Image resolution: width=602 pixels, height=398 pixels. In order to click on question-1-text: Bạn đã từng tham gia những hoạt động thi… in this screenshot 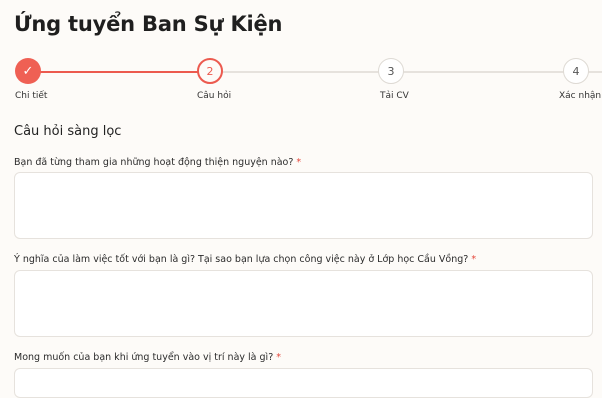, I will do `click(154, 162)`.